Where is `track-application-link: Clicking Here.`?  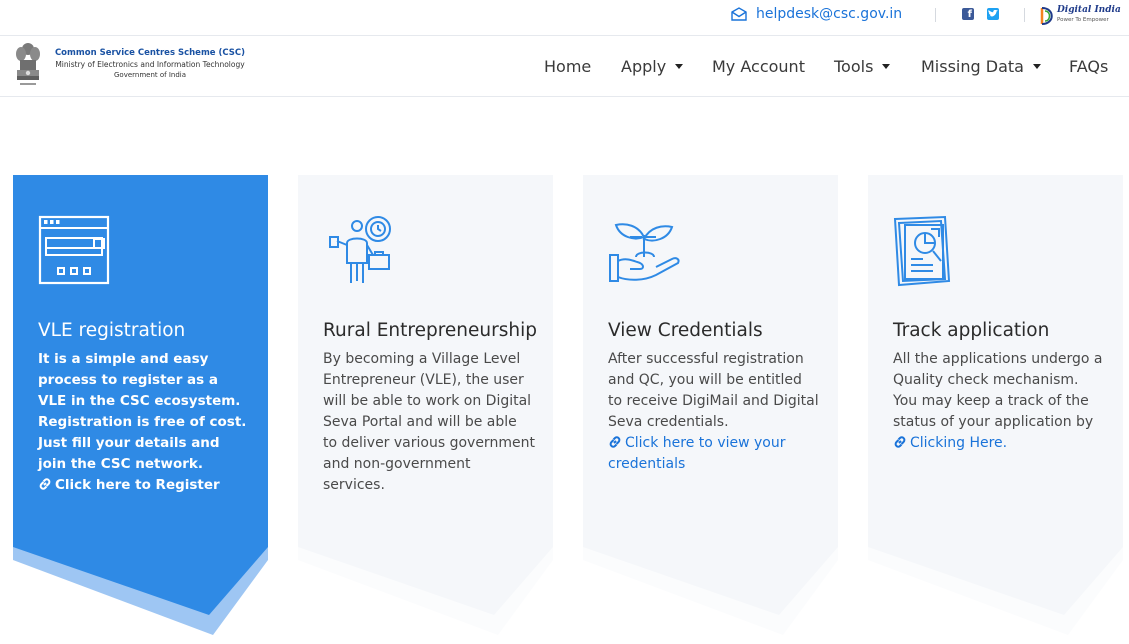
track-application-link: Clicking Here. is located at coordinates (950, 443).